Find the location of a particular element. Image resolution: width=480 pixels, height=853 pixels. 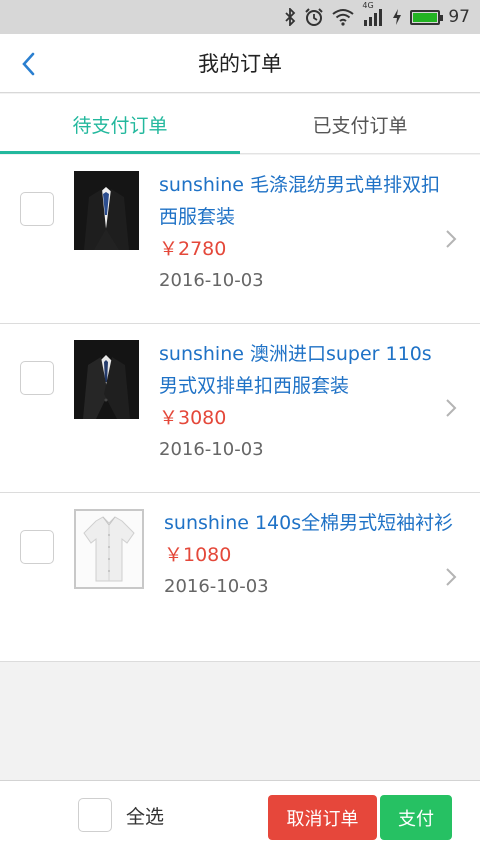

bluetooth-icon is located at coordinates (290, 17).